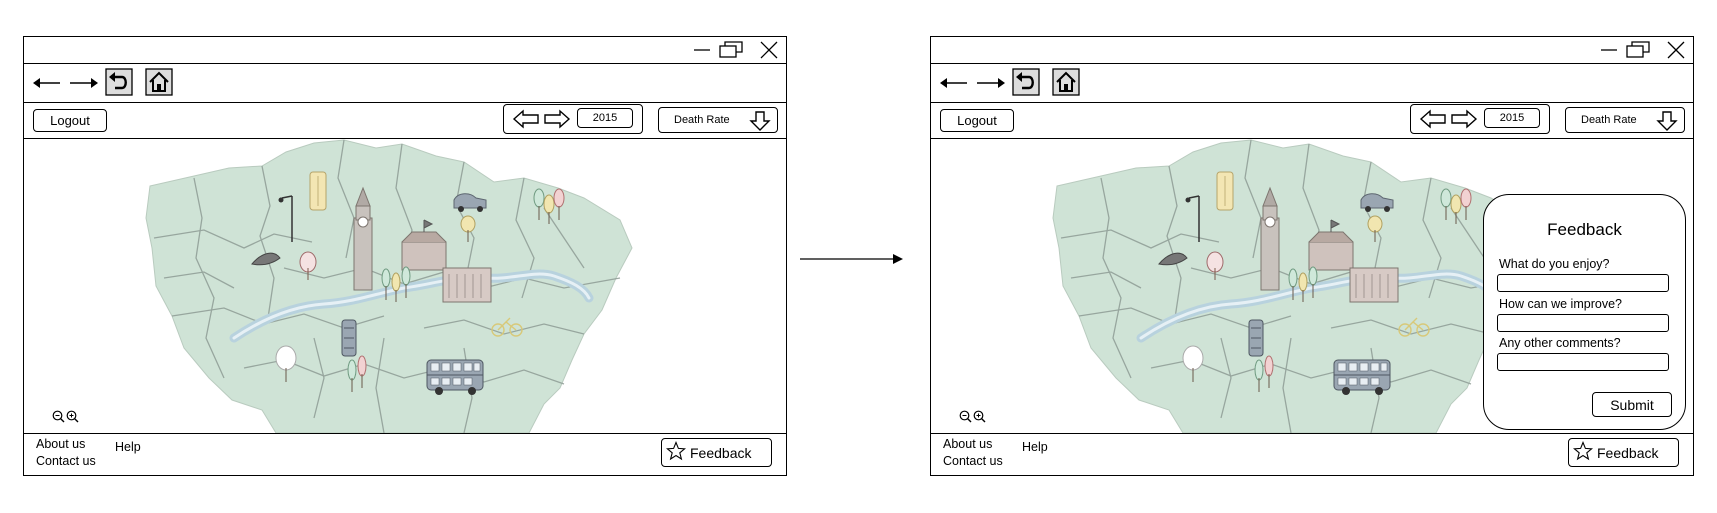 The height and width of the screenshot is (513, 1717). Describe the element at coordinates (852, 259) in the screenshot. I see `transition-arrow` at that location.